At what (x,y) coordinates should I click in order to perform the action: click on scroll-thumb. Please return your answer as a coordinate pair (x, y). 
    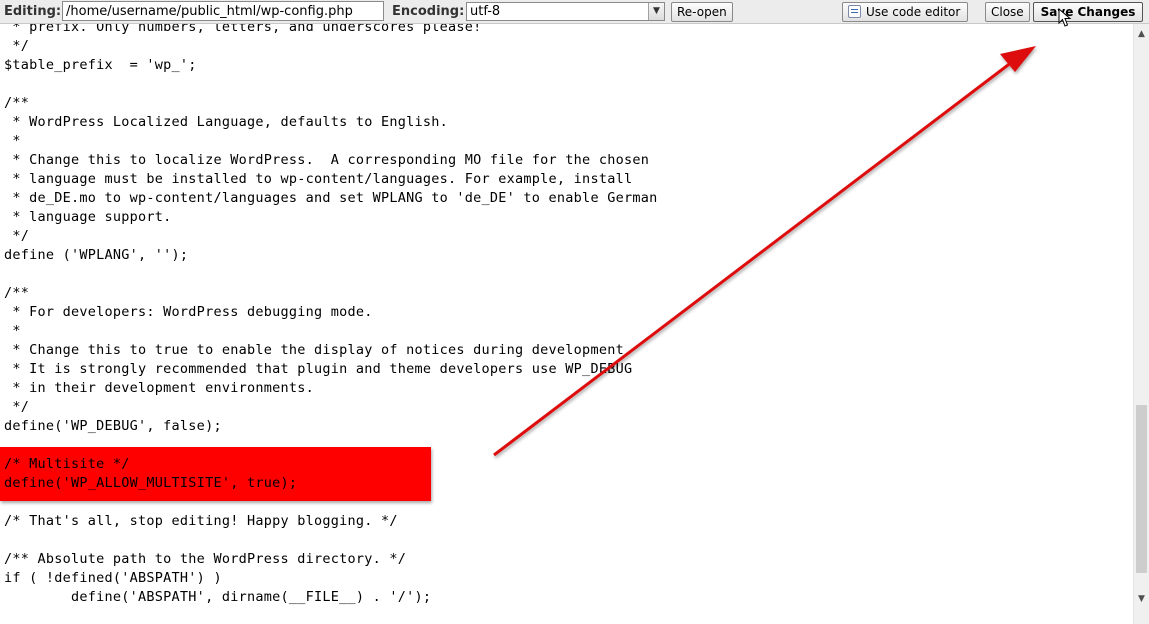
    Looking at the image, I should click on (1141, 489).